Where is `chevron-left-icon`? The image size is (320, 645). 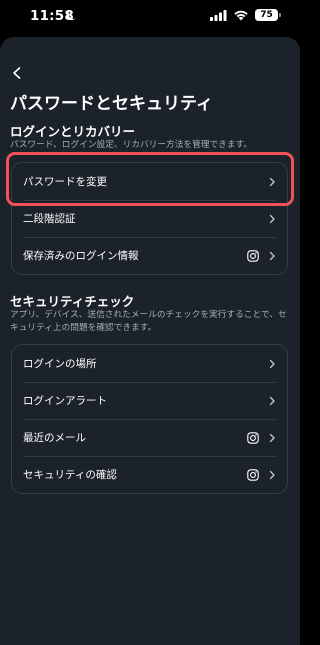 chevron-left-icon is located at coordinates (17, 73).